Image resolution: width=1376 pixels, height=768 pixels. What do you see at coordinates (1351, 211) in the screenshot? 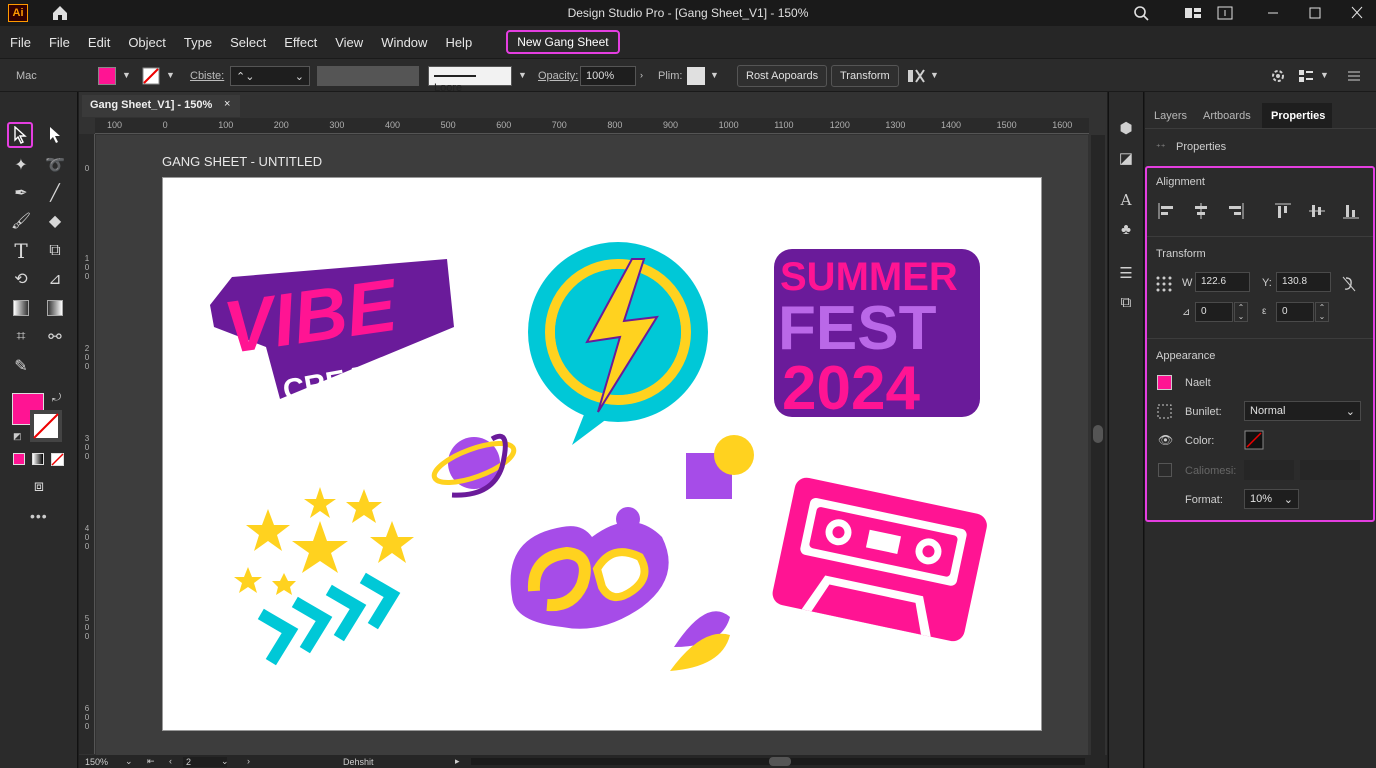
I see `align-bottom-icon` at bounding box center [1351, 211].